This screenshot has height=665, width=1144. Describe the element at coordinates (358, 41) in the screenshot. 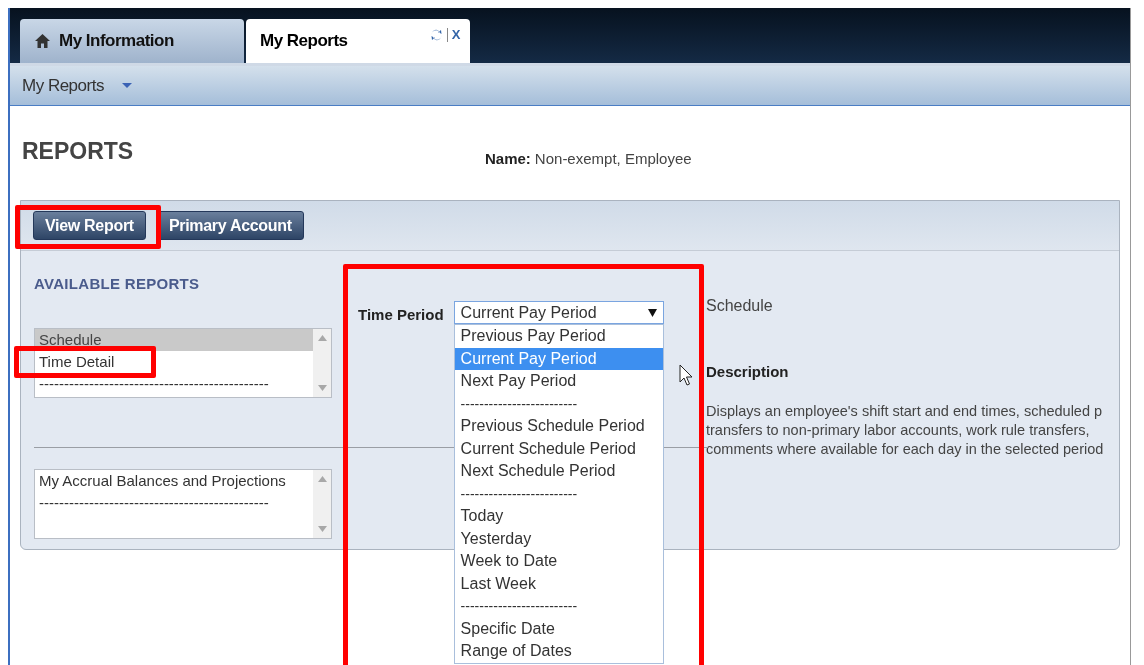

I see `tab: My Reports X` at that location.